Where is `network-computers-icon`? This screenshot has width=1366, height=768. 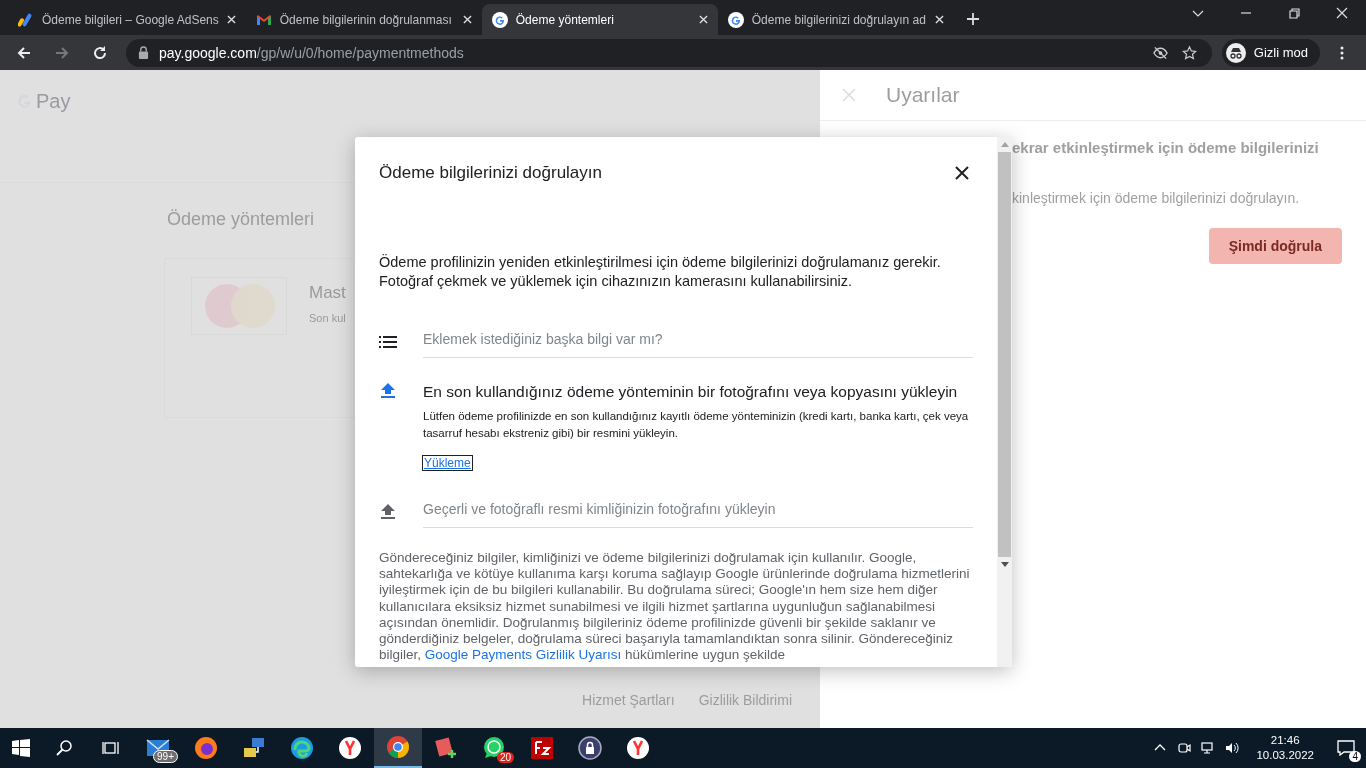 network-computers-icon is located at coordinates (254, 748).